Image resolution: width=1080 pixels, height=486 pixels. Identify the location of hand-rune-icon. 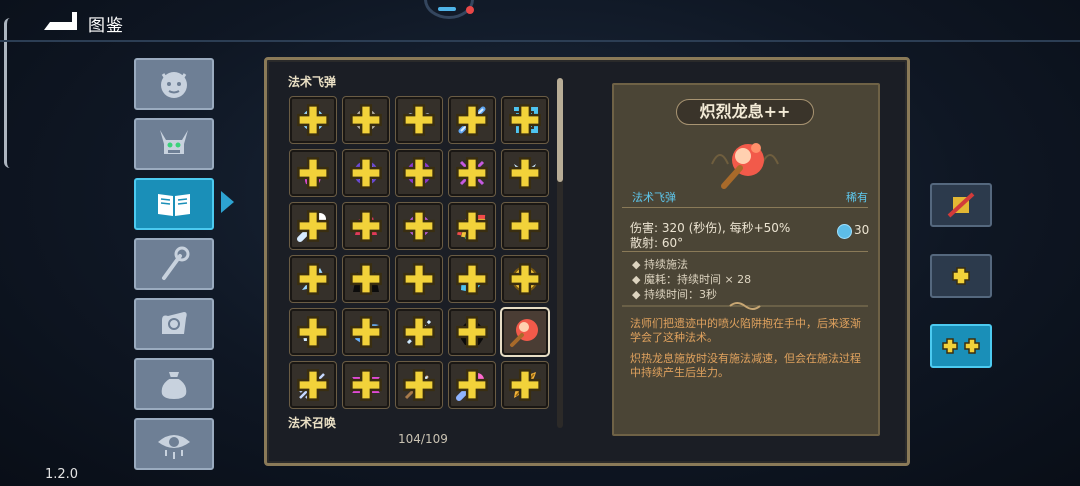
(174, 323).